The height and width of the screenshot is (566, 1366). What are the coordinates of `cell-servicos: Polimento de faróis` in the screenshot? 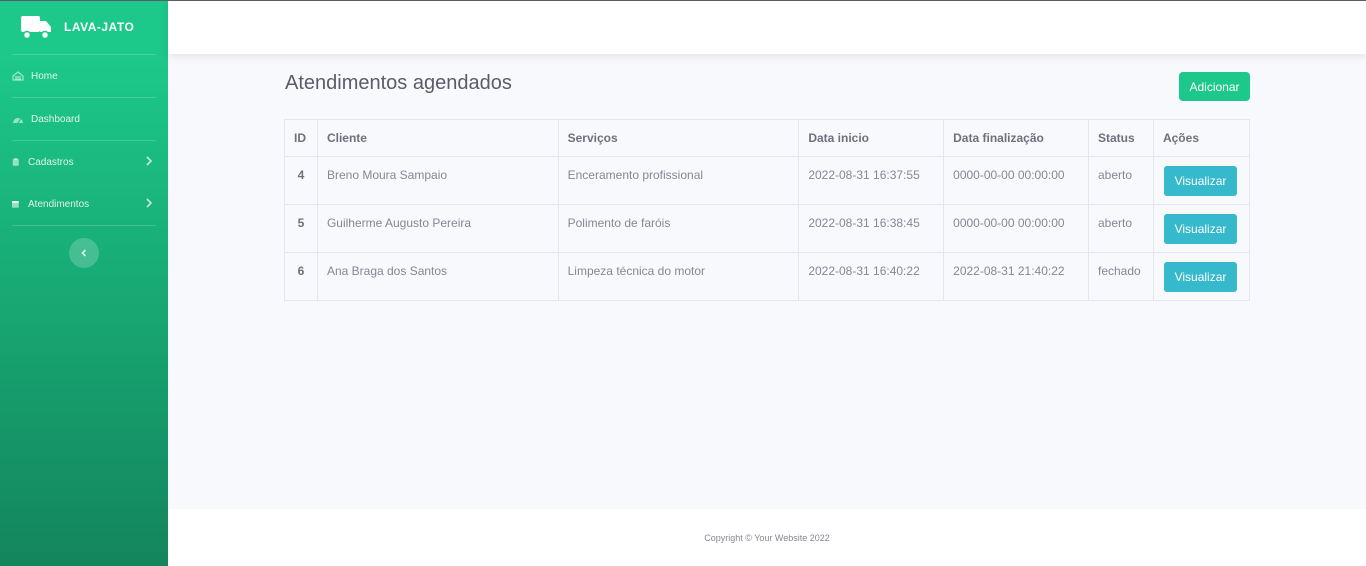 It's located at (678, 228).